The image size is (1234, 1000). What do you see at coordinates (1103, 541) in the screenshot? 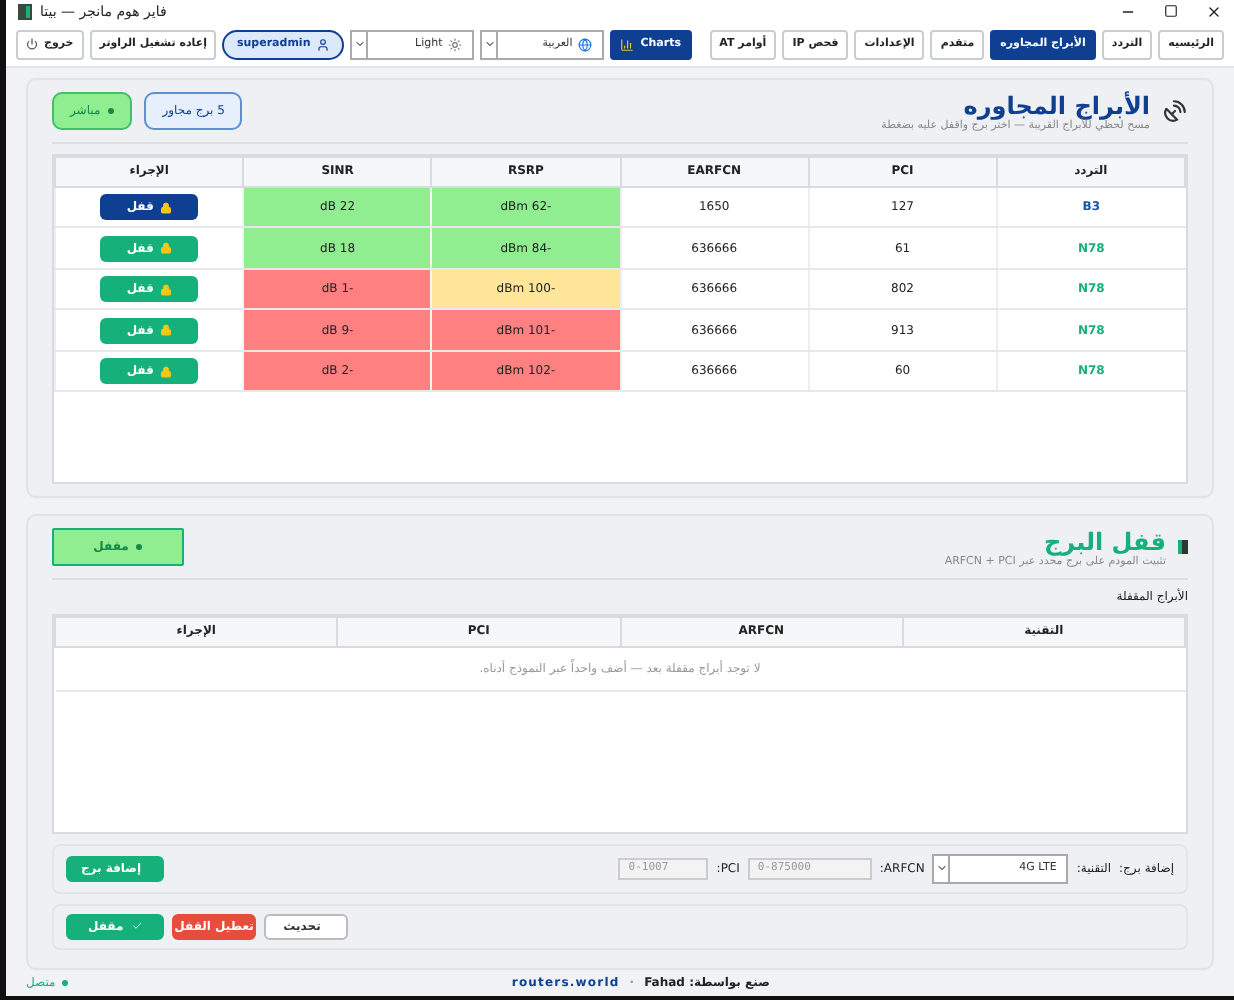
I see `panel-title: قفل البرج` at bounding box center [1103, 541].